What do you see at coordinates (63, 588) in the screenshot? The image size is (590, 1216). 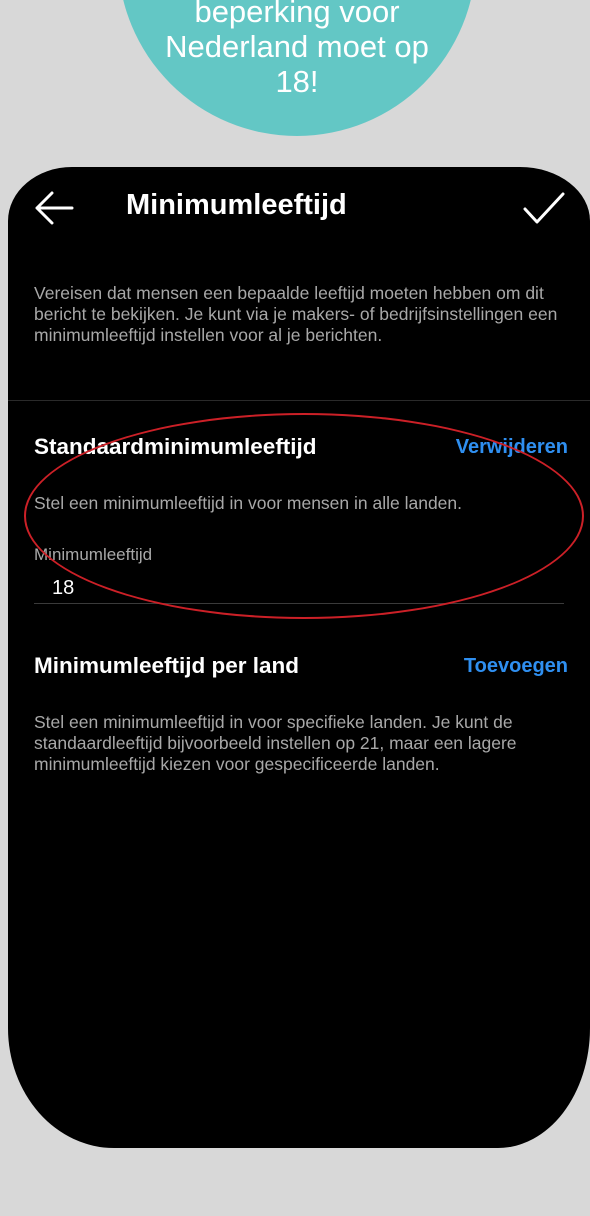 I see `min-age-value: 18` at bounding box center [63, 588].